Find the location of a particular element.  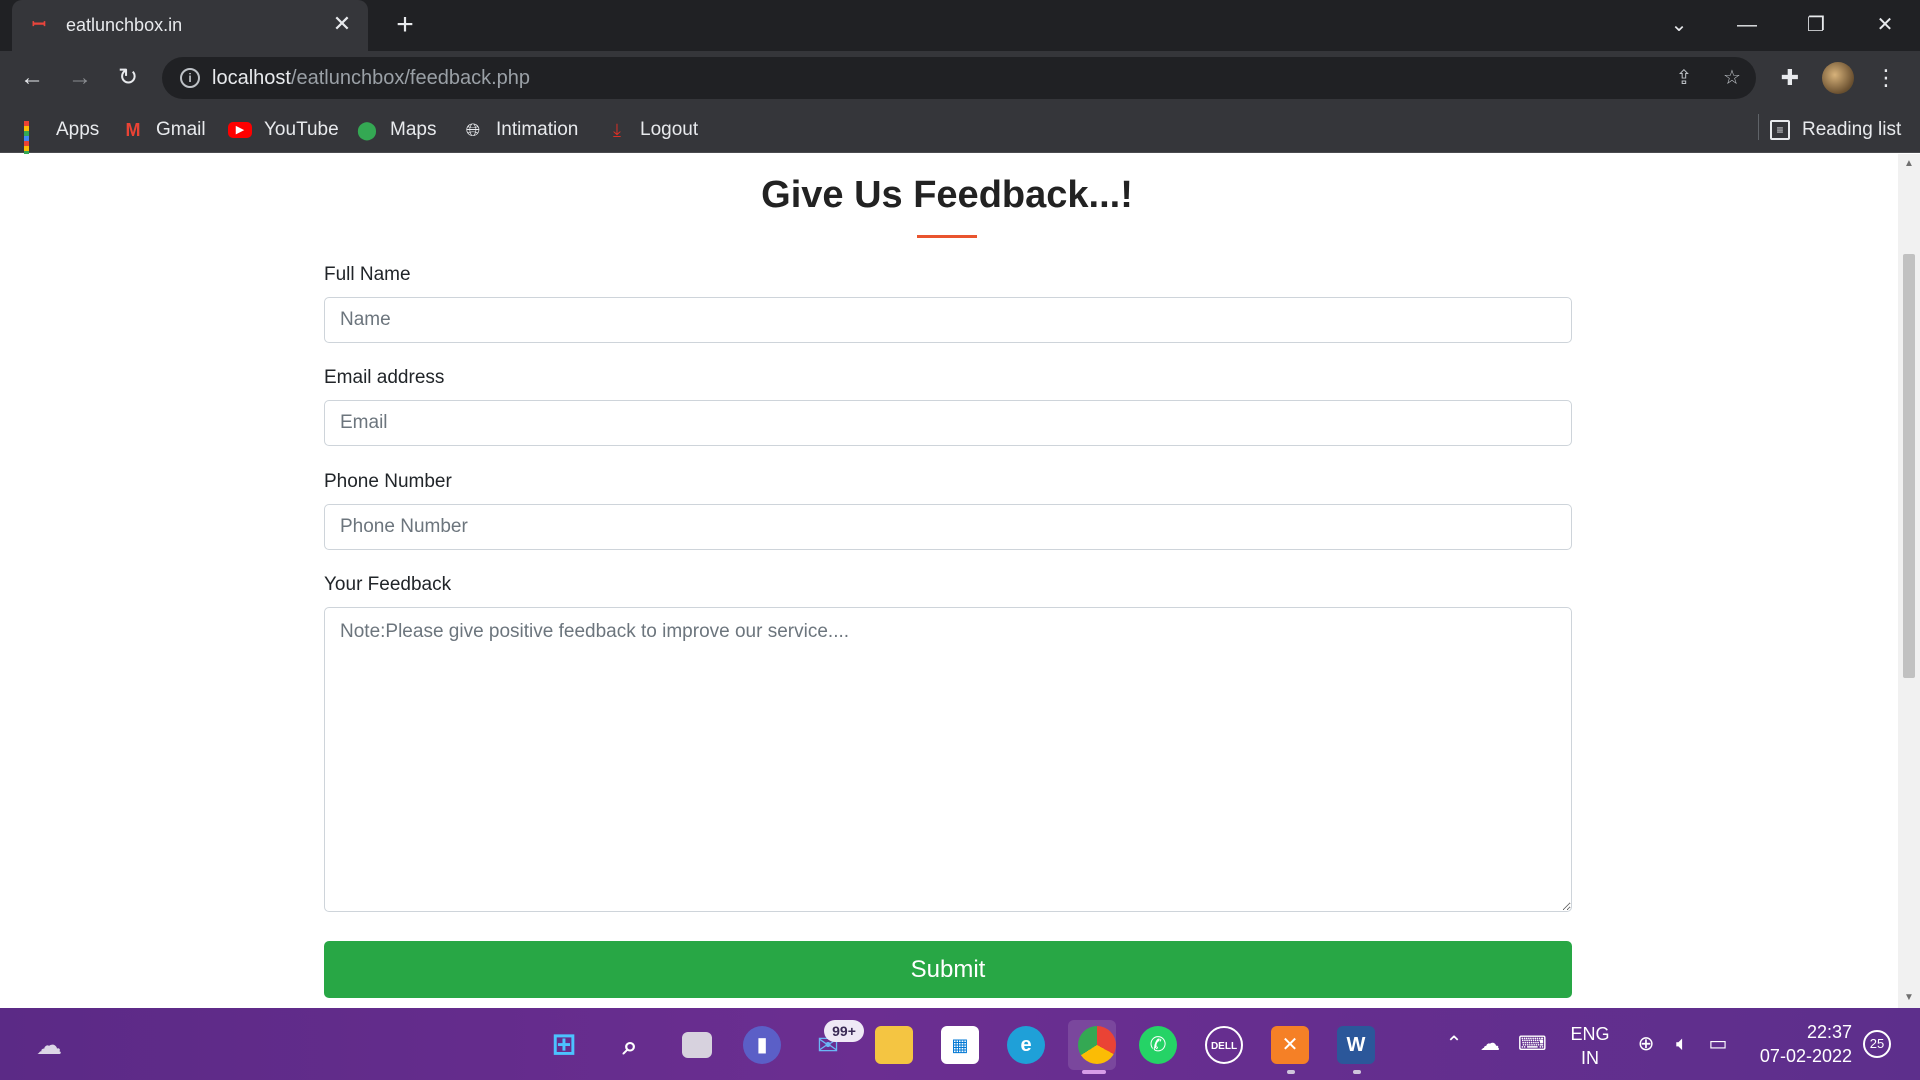

gmail-icon: M is located at coordinates (133, 130).